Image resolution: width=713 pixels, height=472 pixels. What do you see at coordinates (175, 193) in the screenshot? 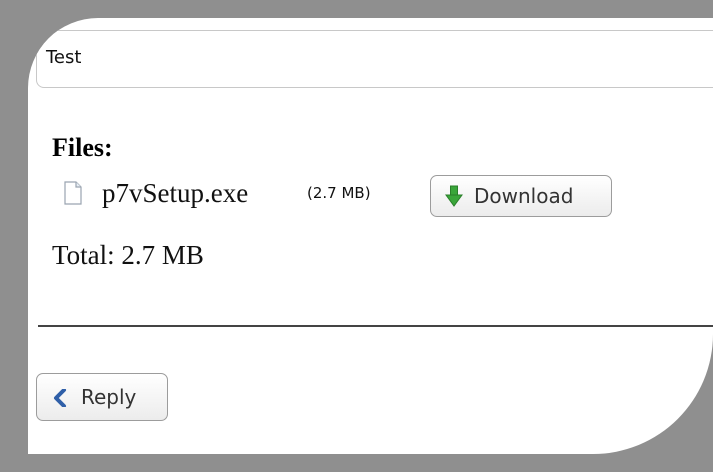
I see `attachment-file-name: p7vSetup.exe` at bounding box center [175, 193].